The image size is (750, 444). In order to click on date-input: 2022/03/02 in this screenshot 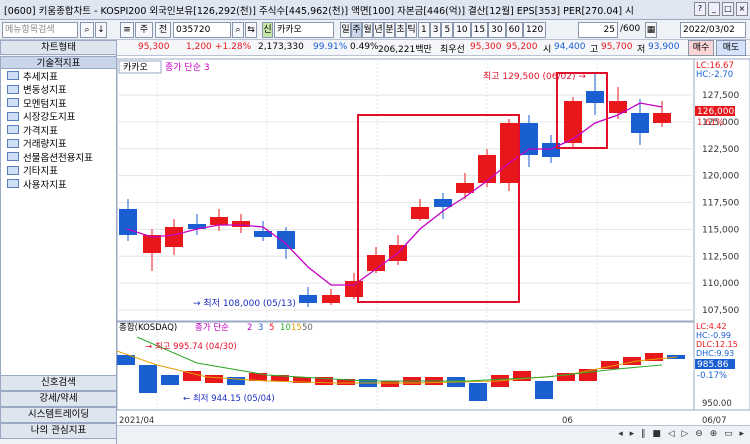, I will do `click(713, 30)`.